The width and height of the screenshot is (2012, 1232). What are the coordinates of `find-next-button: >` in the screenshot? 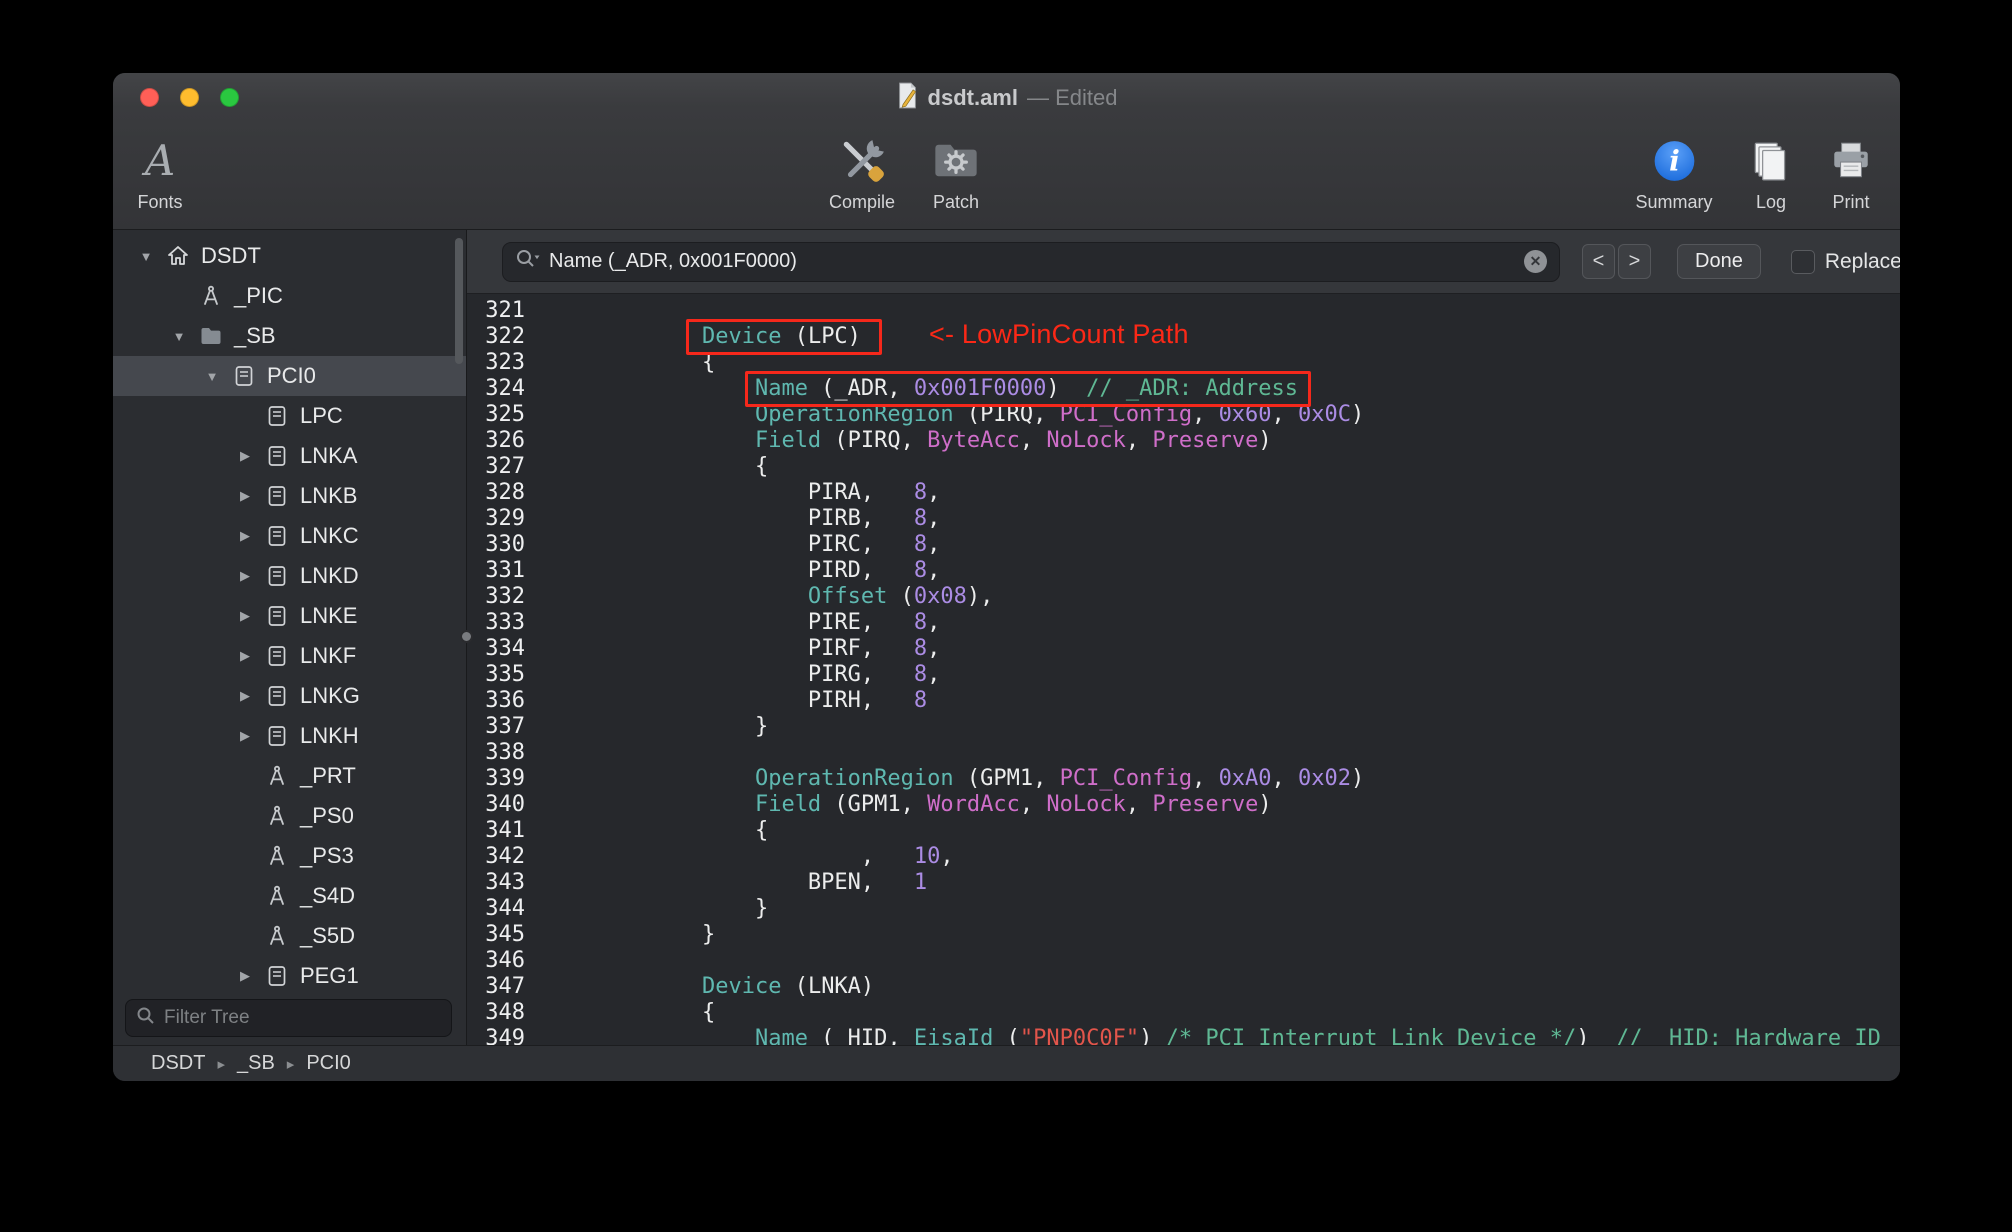 It's located at (1634, 261).